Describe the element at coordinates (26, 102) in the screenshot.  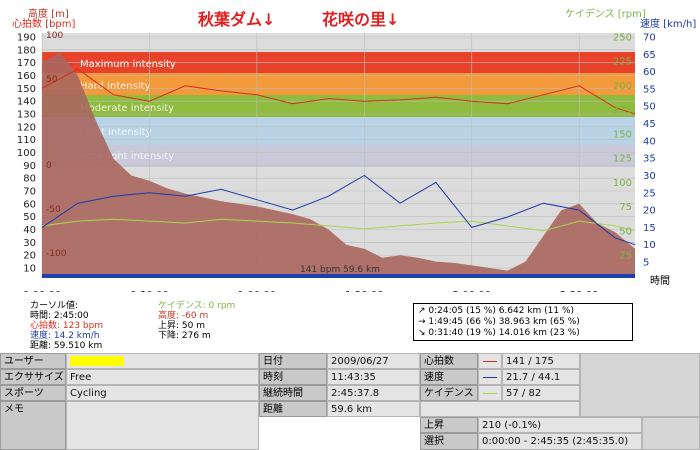
I see `altitude-tick-label: 140` at that location.